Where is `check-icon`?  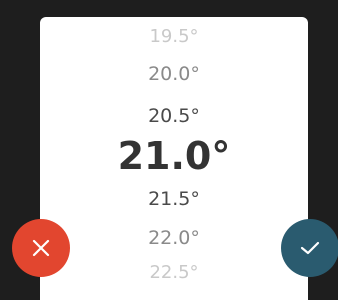
check-icon is located at coordinates (310, 248).